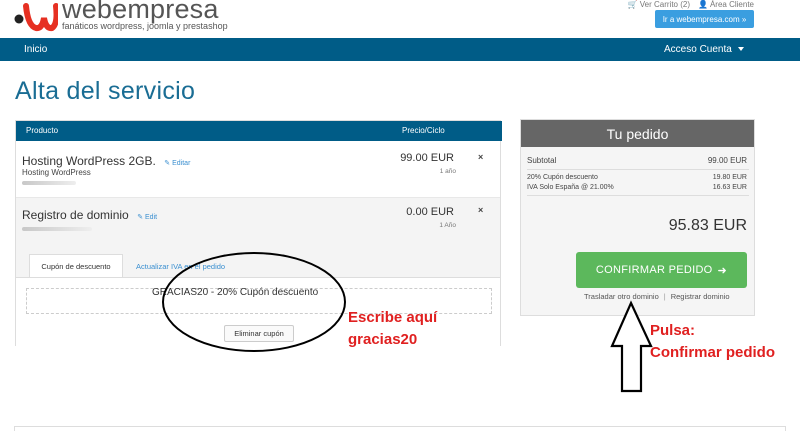 This screenshot has width=800, height=431. I want to click on edit-domain-link: ✎ Edit, so click(147, 217).